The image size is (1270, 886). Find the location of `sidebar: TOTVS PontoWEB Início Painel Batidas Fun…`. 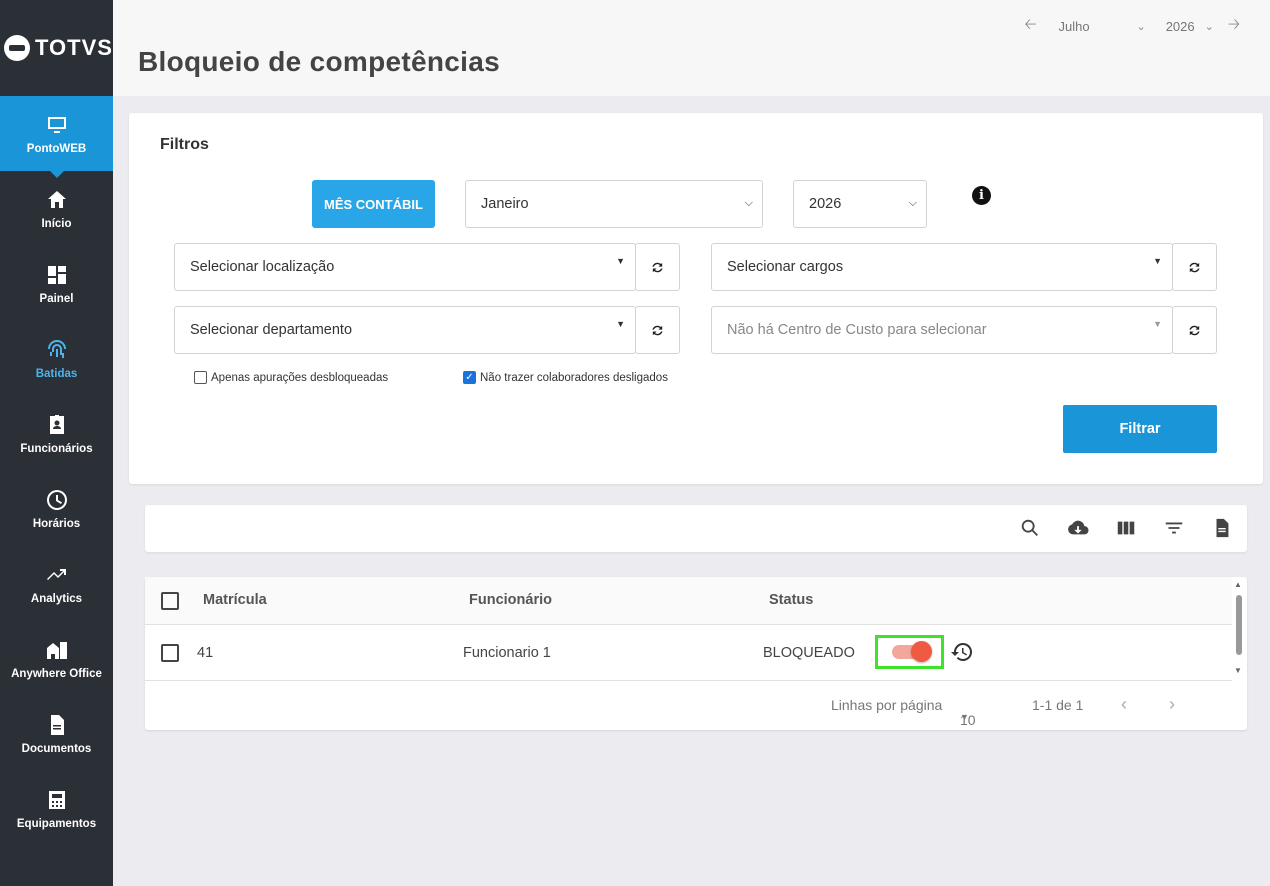

sidebar: TOTVS PontoWEB Início Painel Batidas Fun… is located at coordinates (56, 443).